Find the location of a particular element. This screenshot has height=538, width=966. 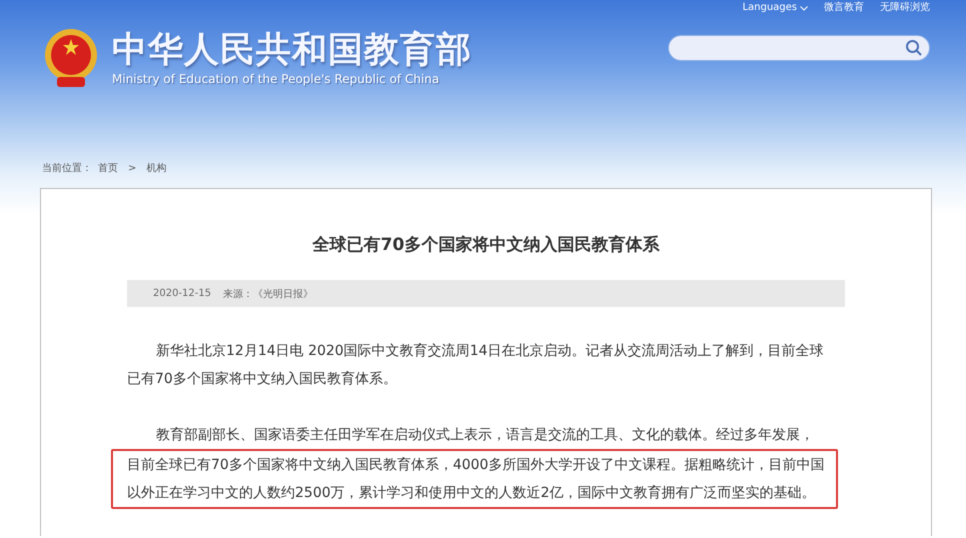

paragraph-line: 新华社北京12月14日电 2020国际中文教育交流周14日在北京启动。记者从交流周活动上了解到，目前全球 is located at coordinates (489, 351).